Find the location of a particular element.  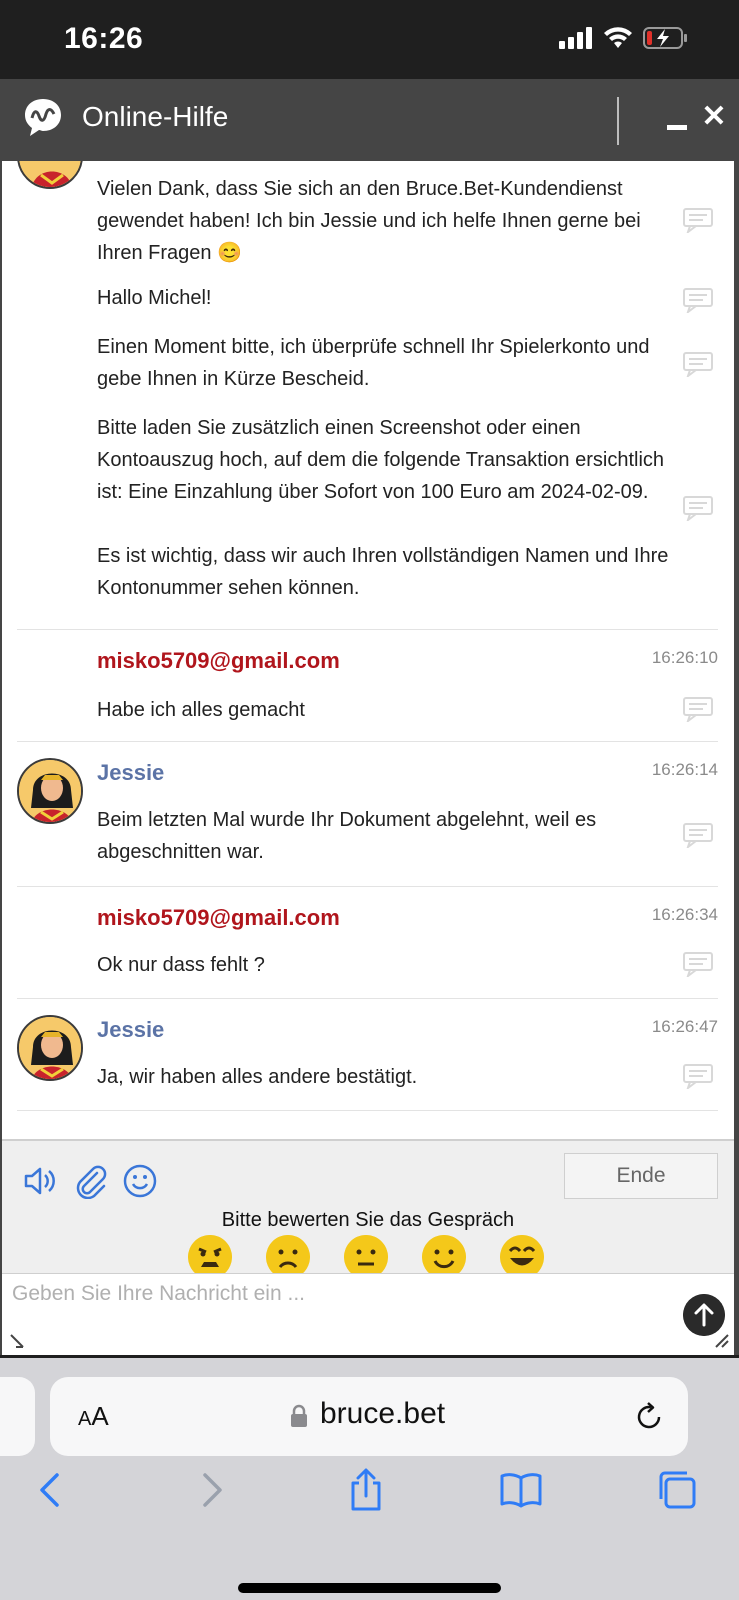

address-bar: AA bruce.bet is located at coordinates (369, 1416).